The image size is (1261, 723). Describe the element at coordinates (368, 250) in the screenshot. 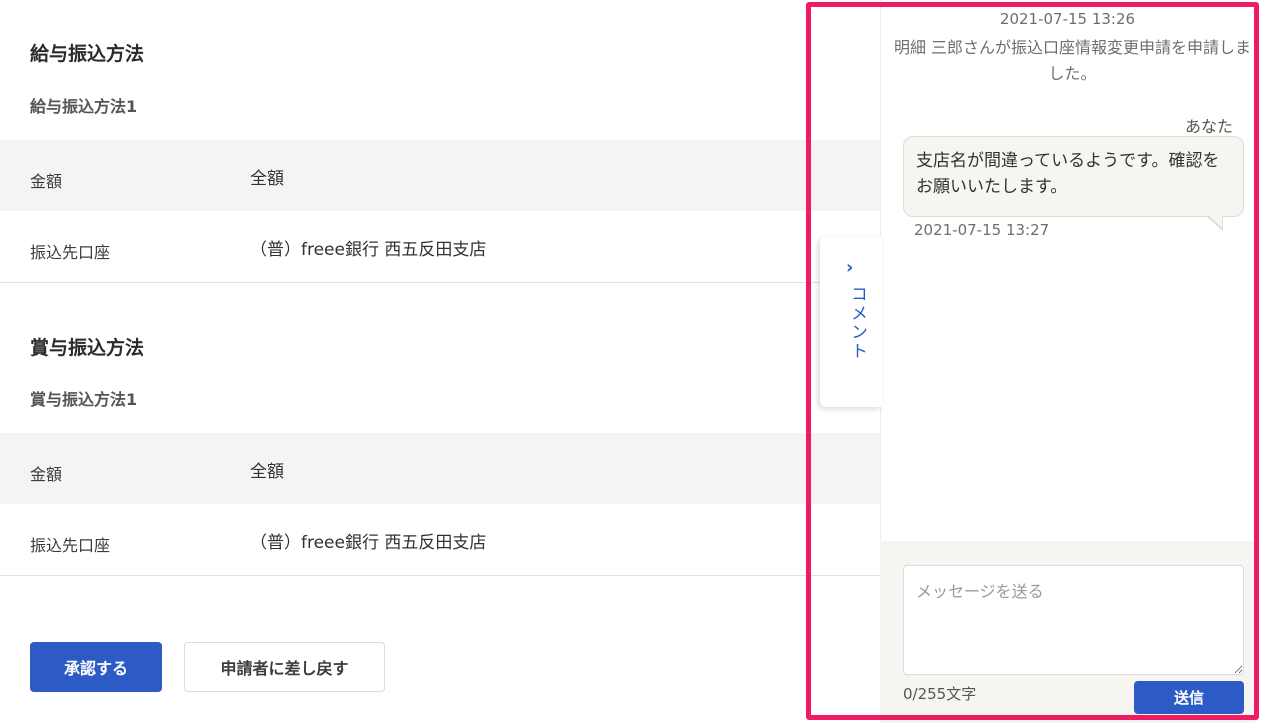

I see `salary-account-value: （普）freee銀行 西五反田支店` at that location.